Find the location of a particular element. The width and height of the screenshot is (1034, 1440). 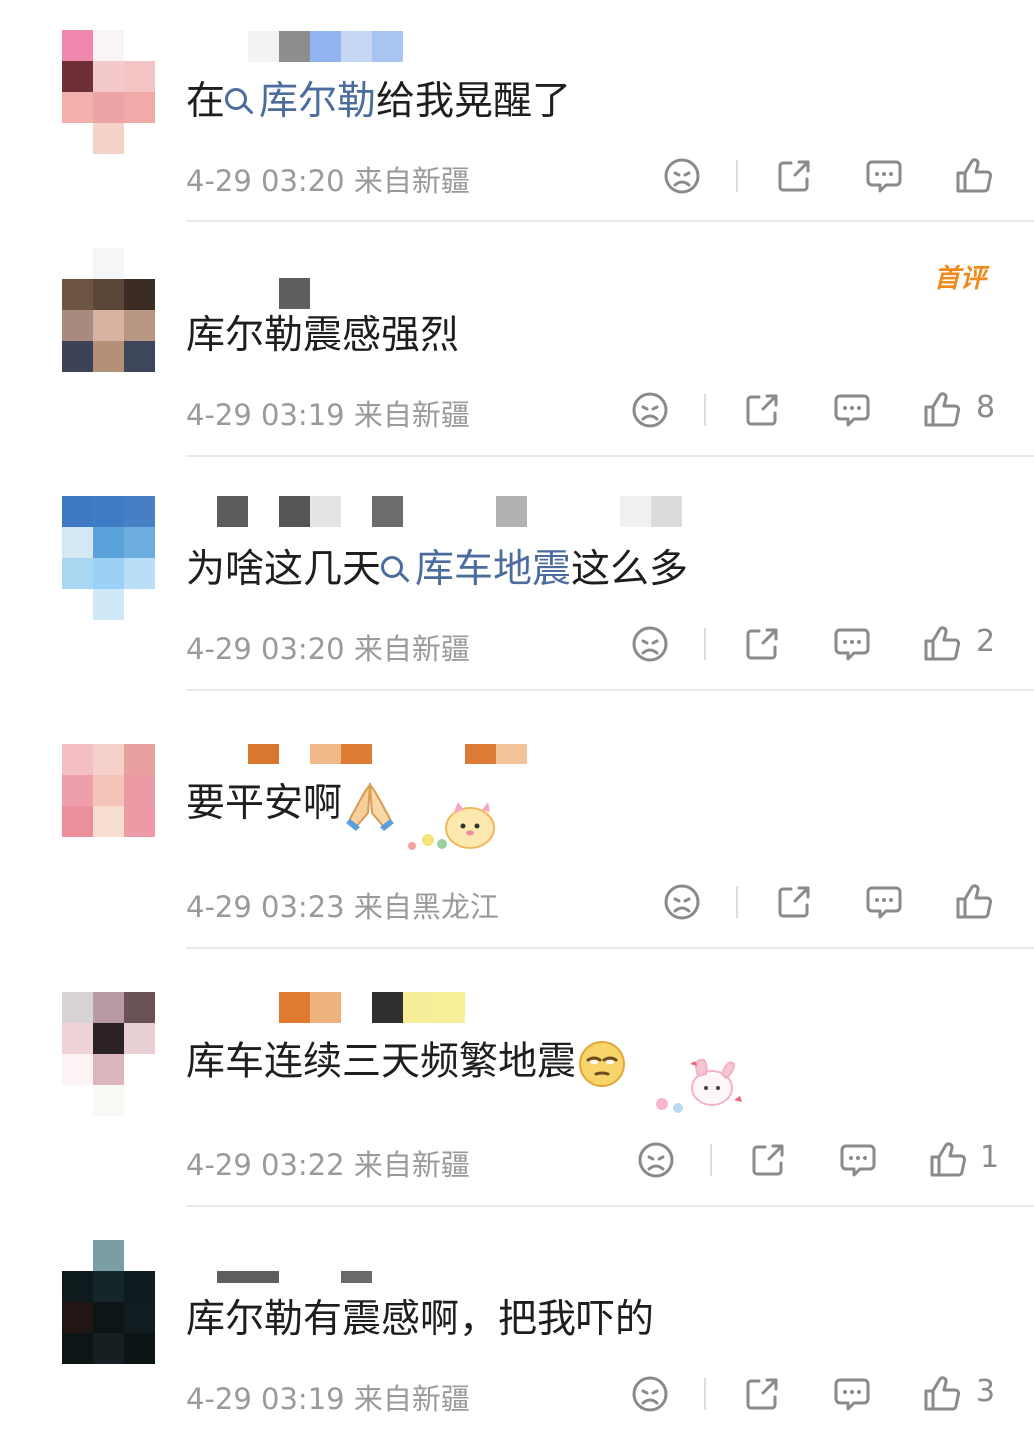

like-count: 3 is located at coordinates (986, 1391).